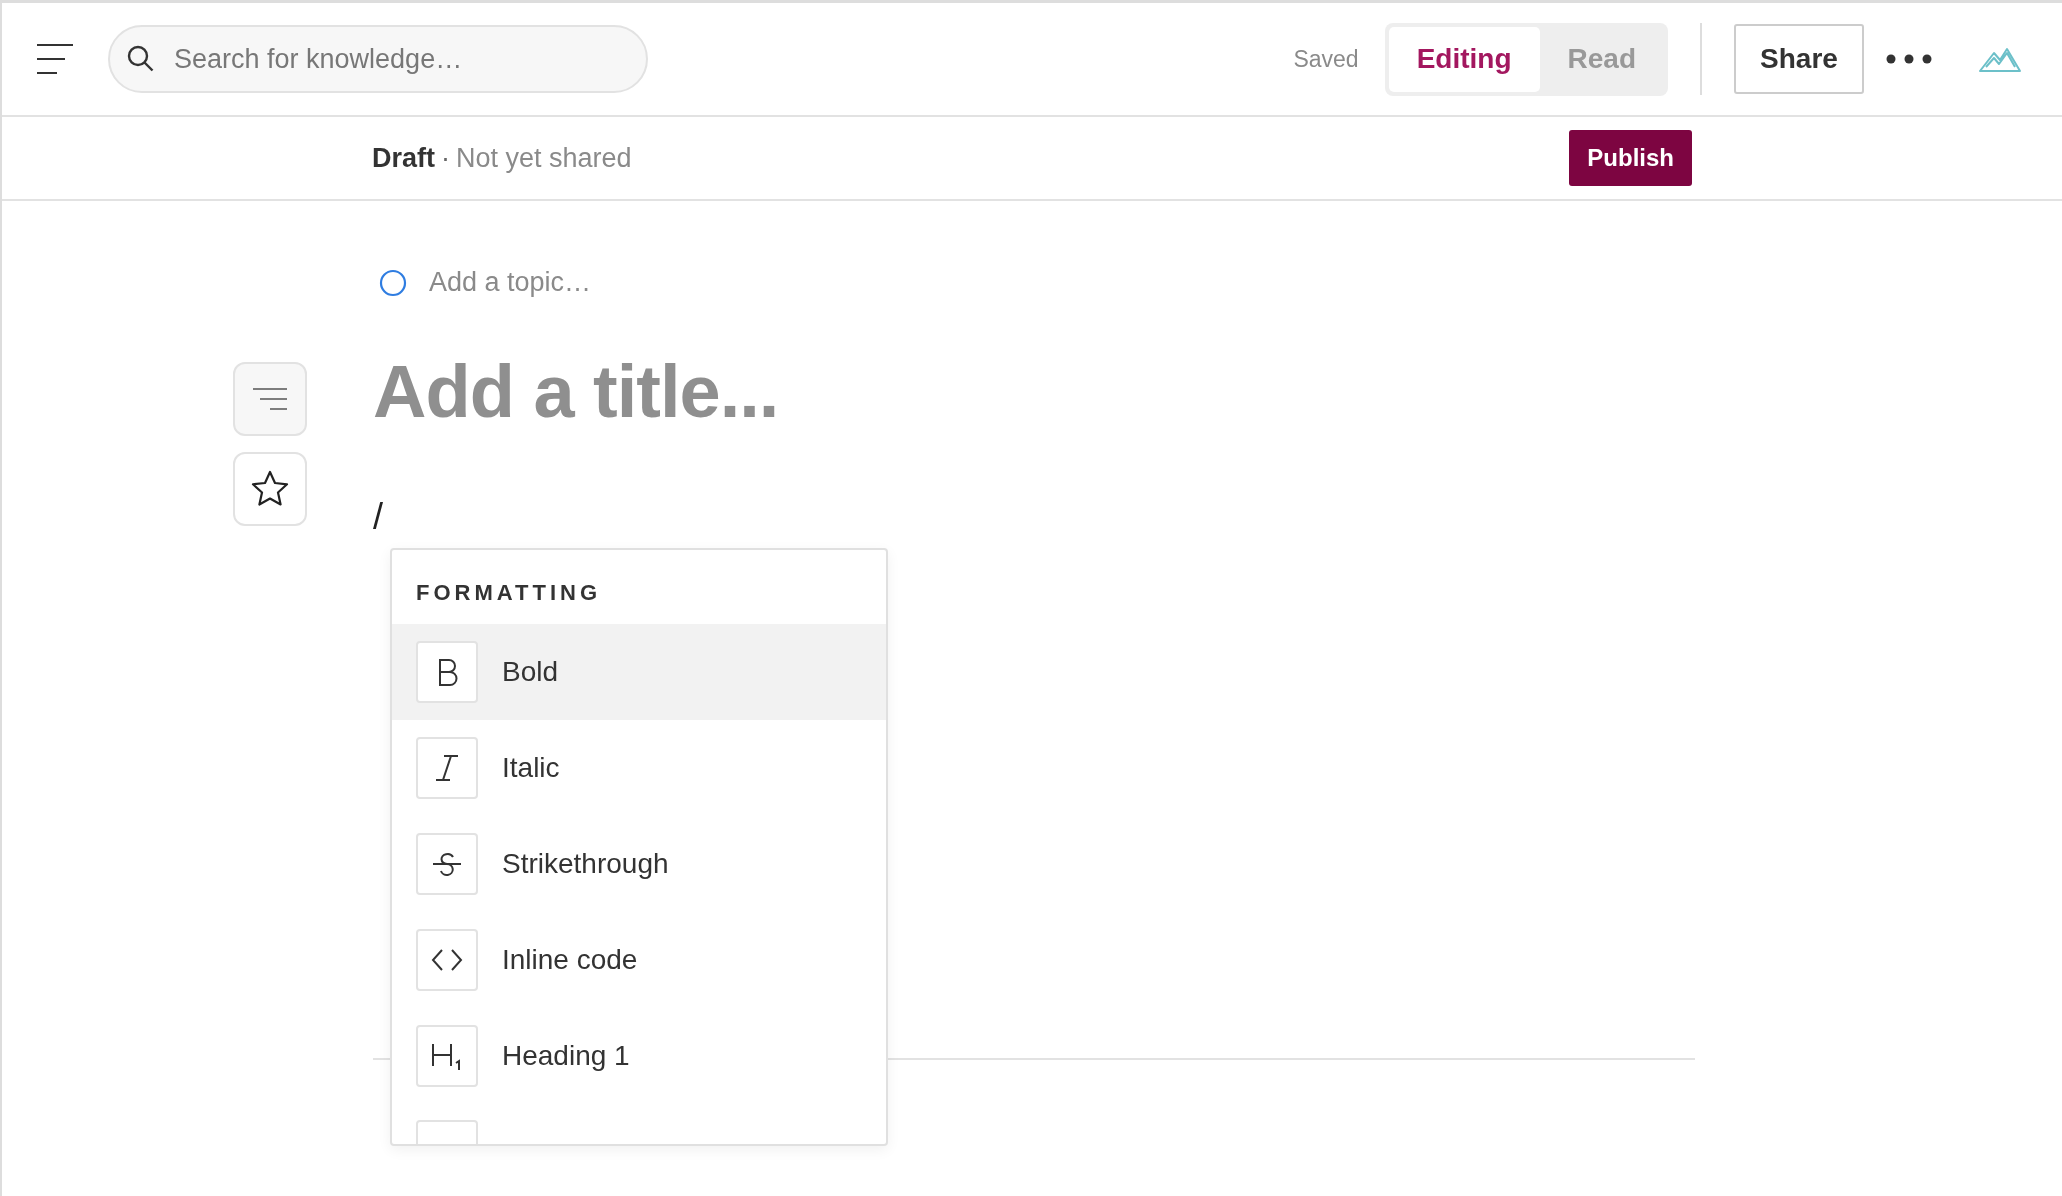 The image size is (2062, 1196). I want to click on menu-item: Italic, so click(639, 768).